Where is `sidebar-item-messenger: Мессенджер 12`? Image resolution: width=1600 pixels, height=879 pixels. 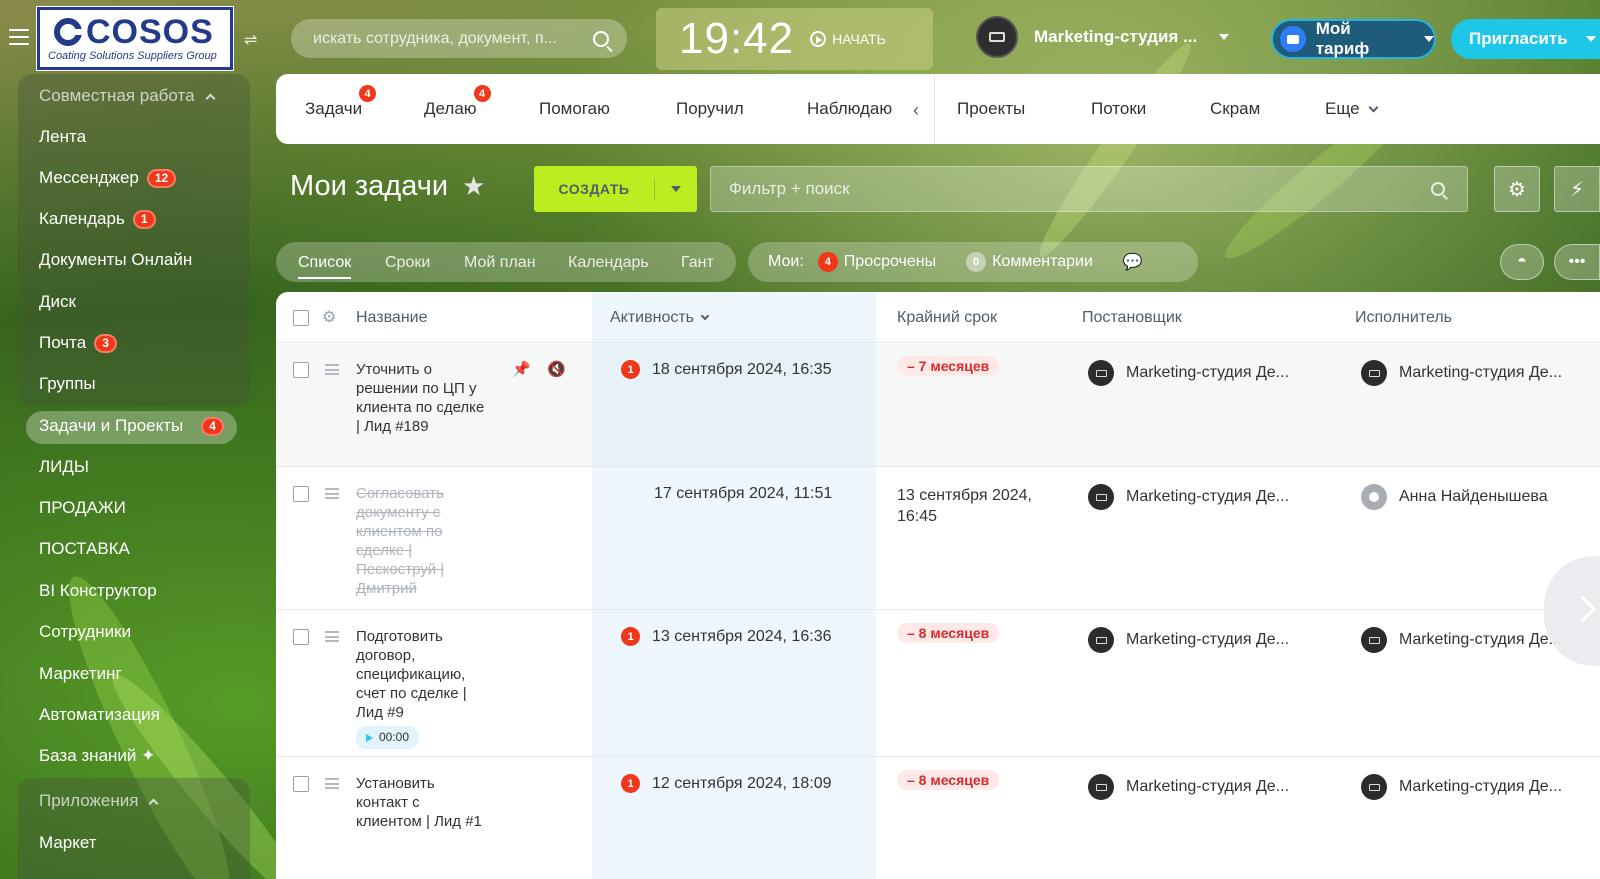 sidebar-item-messenger: Мессенджер 12 is located at coordinates (108, 178).